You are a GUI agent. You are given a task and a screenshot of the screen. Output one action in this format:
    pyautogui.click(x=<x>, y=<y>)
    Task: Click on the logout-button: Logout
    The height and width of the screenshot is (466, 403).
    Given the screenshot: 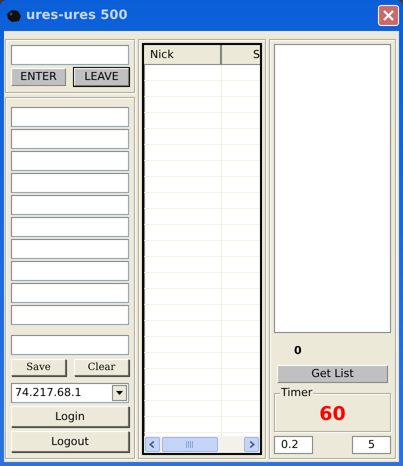 What is the action you would take?
    pyautogui.click(x=70, y=441)
    